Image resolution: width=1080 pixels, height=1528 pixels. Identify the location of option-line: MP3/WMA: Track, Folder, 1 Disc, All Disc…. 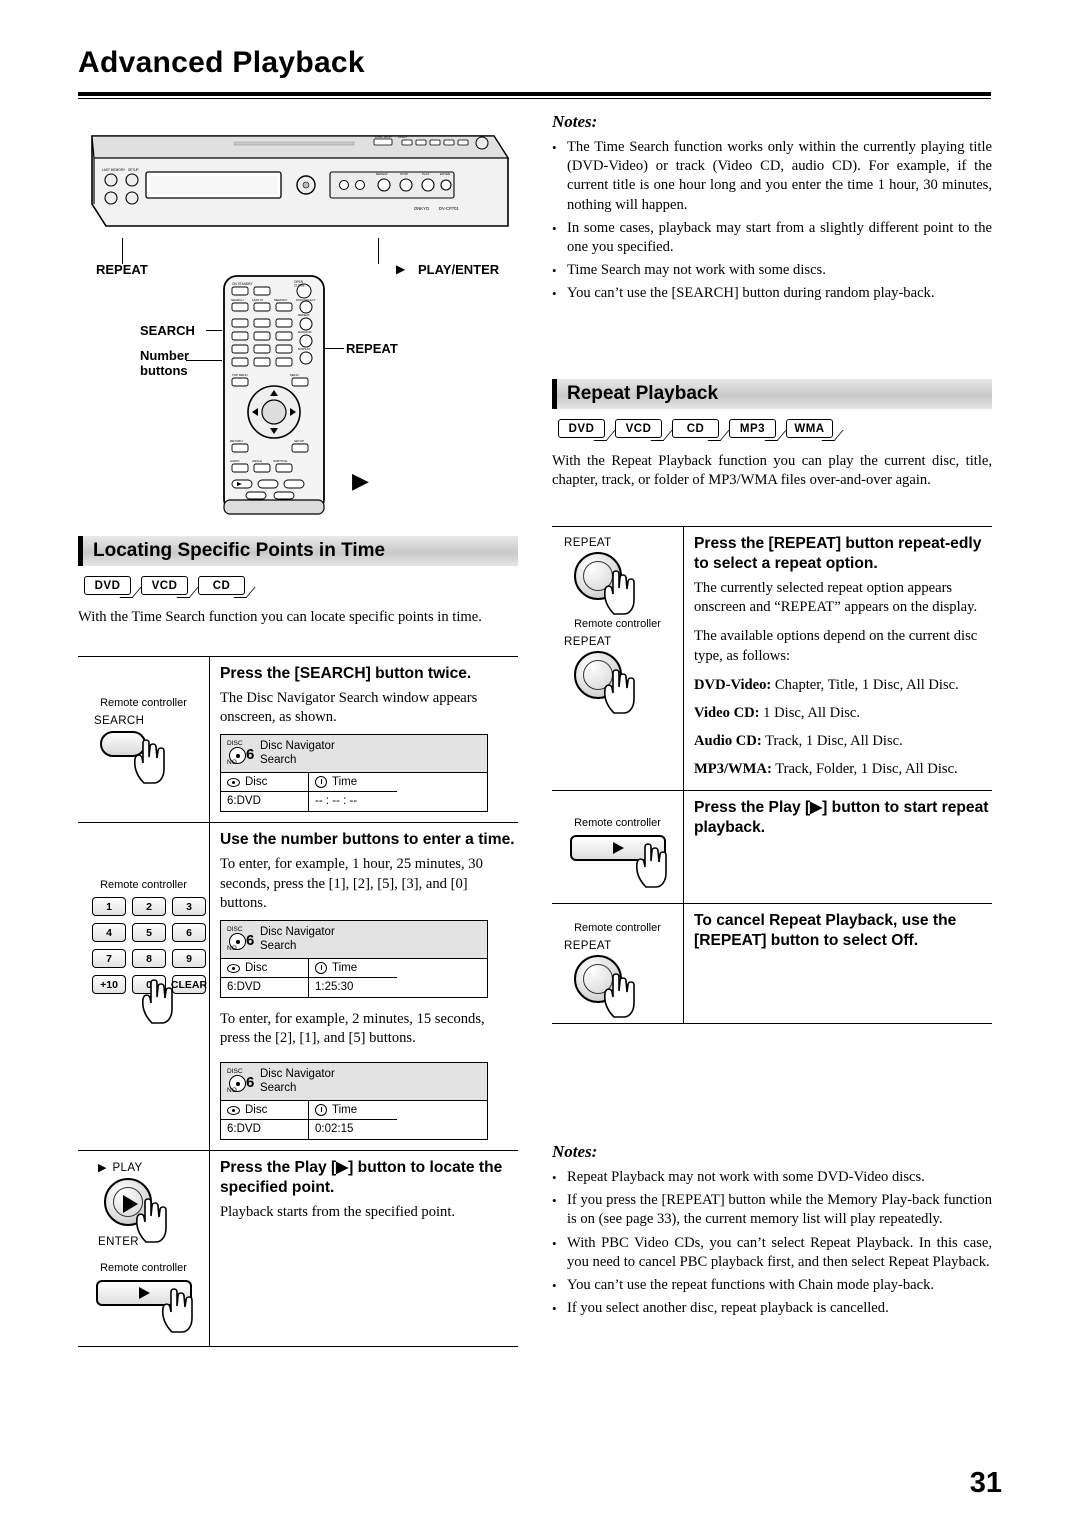
(842, 769).